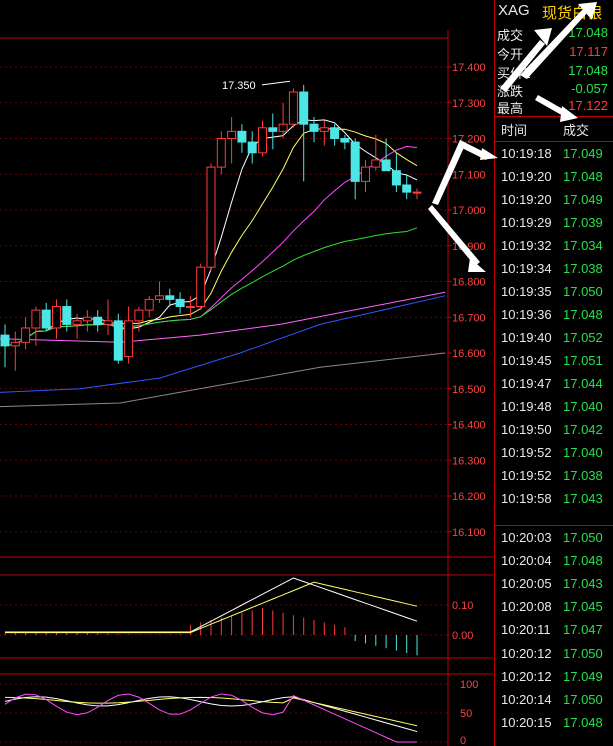 This screenshot has height=746, width=613. I want to click on tick-price: 17.038, so click(583, 268).